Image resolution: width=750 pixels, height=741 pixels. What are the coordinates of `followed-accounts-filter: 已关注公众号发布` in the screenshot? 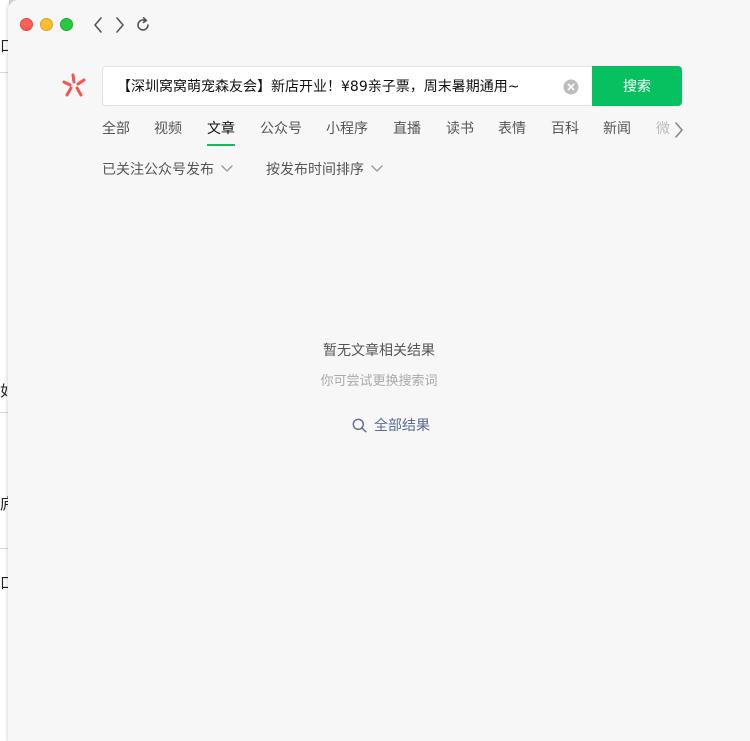 It's located at (168, 169).